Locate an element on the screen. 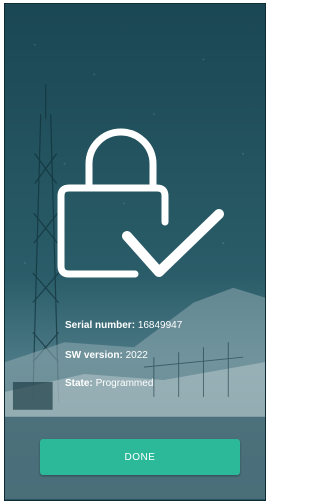  sw-version-value: 2022 is located at coordinates (136, 355).